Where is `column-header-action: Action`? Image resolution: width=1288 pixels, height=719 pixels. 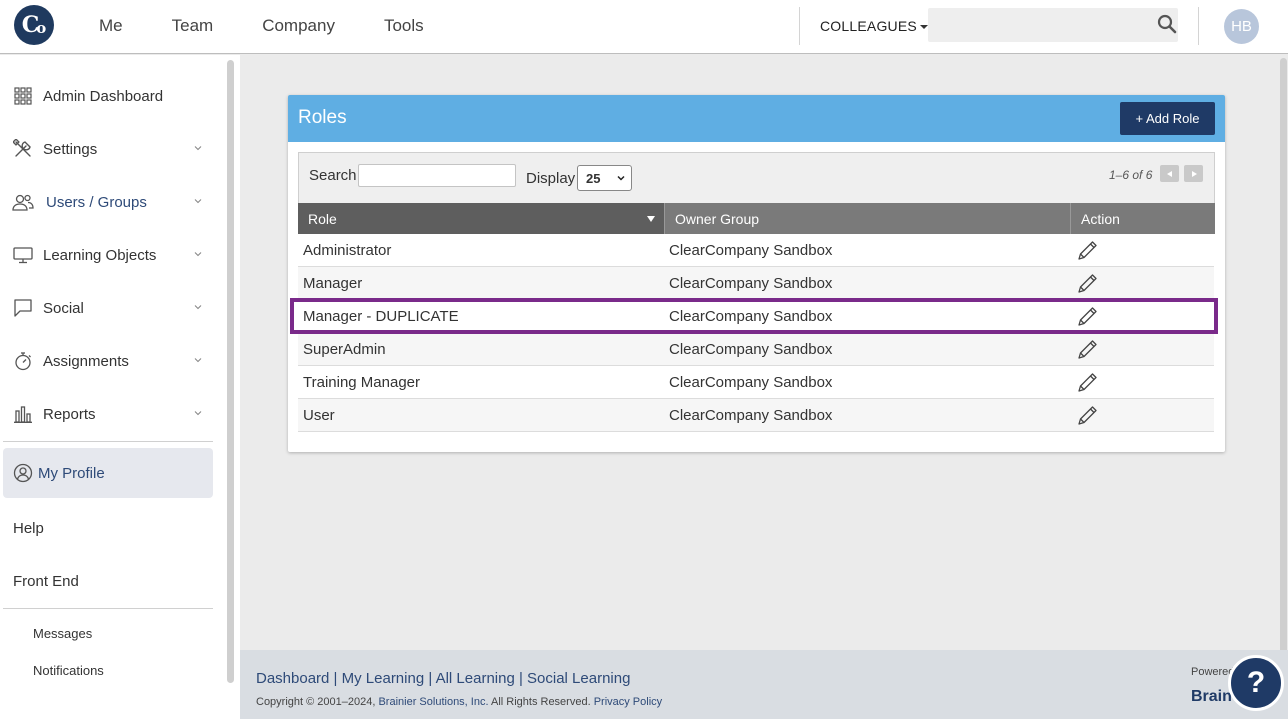
column-header-action: Action is located at coordinates (1142, 218).